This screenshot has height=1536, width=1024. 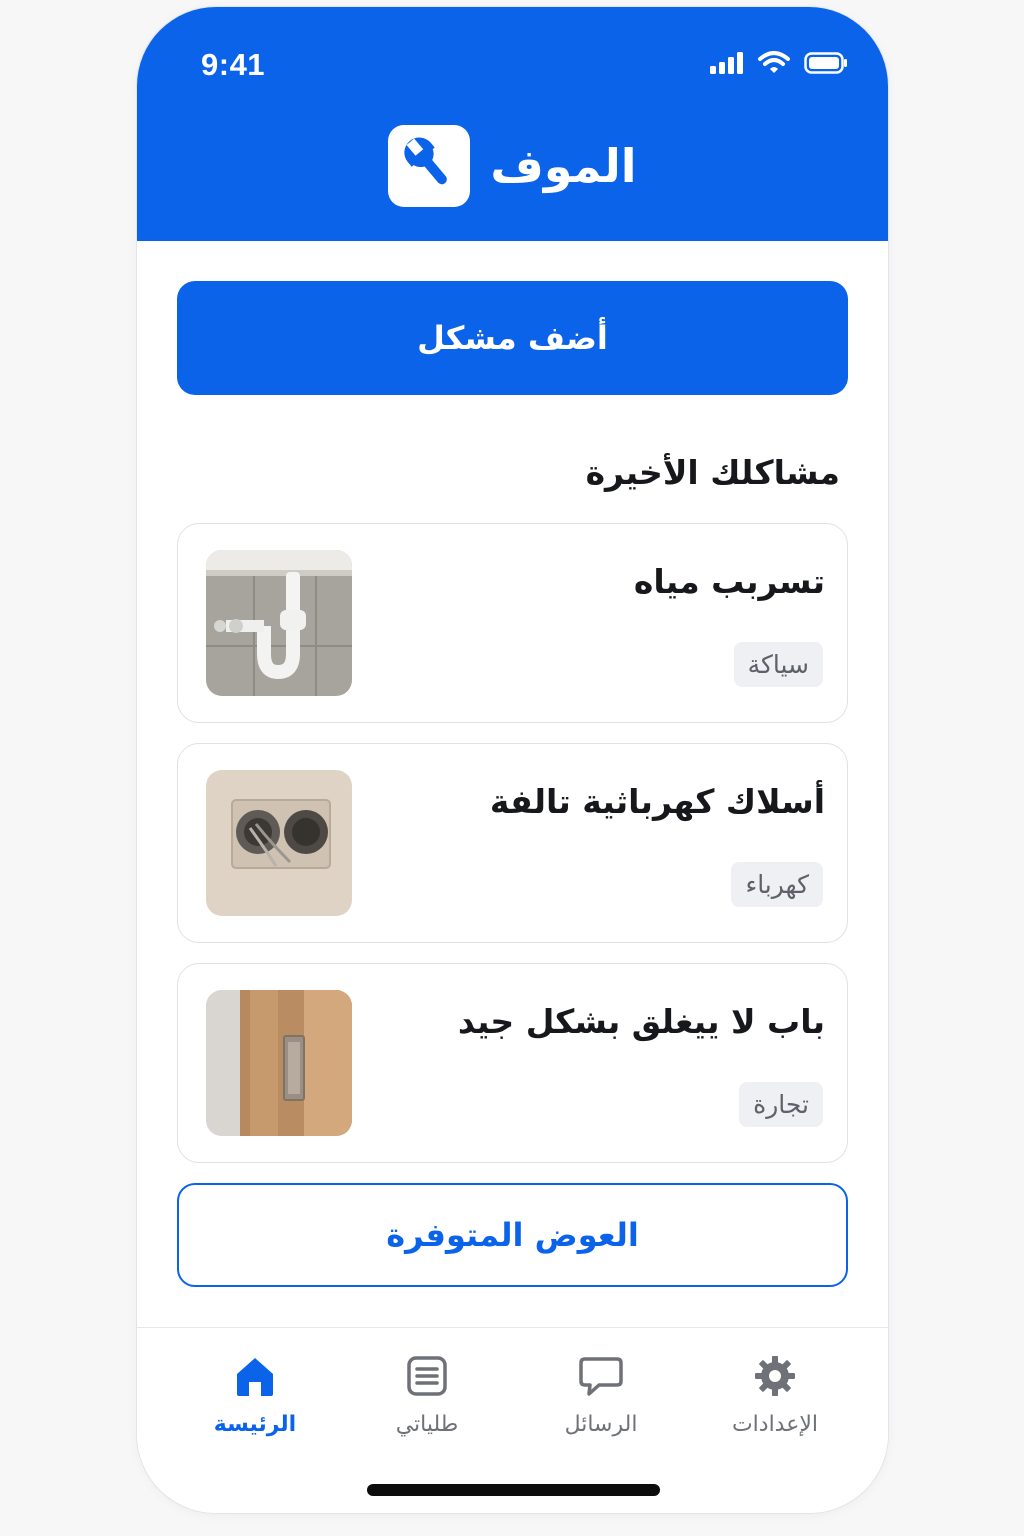 What do you see at coordinates (657, 801) in the screenshot?
I see `problem-title: أسلاك كهرباثية تالفة` at bounding box center [657, 801].